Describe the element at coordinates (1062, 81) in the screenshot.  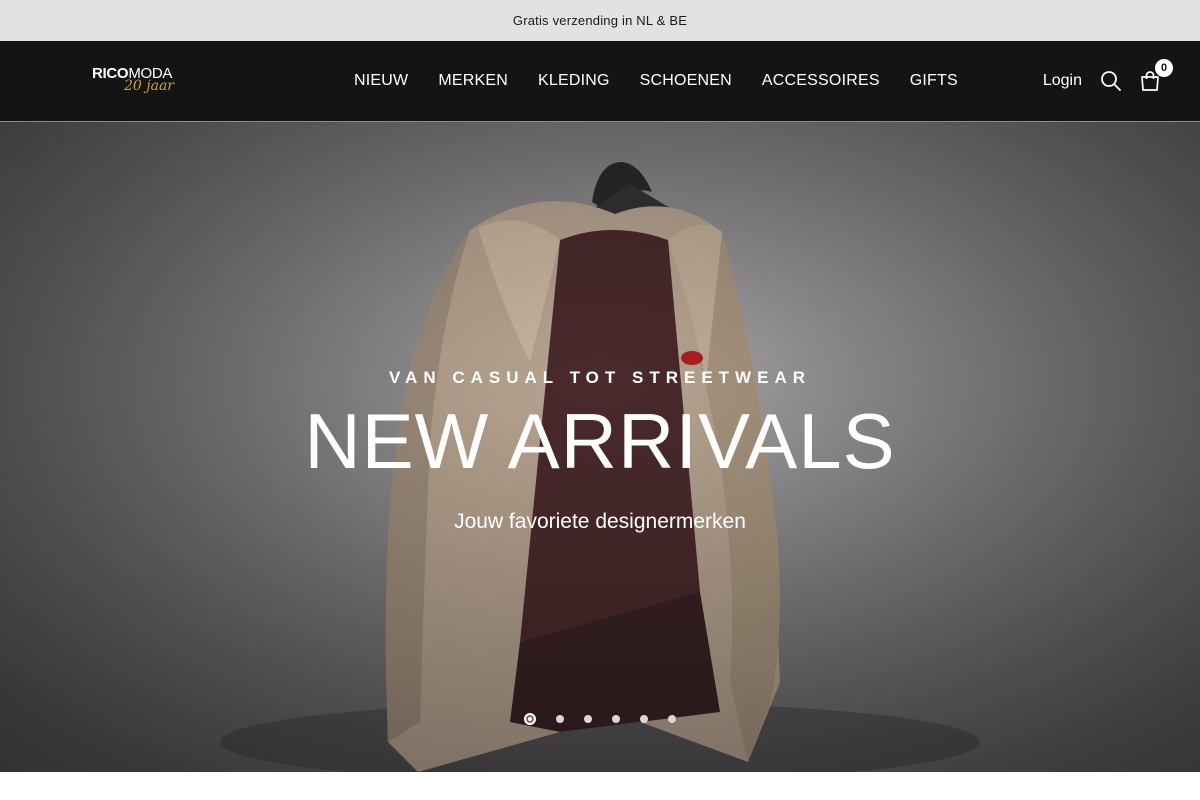
I see `login-link: Login` at that location.